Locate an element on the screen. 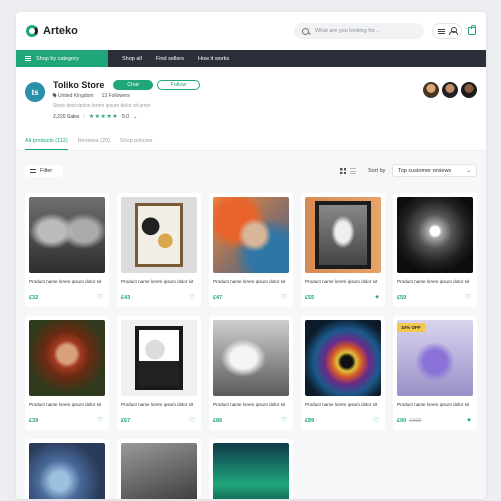 This screenshot has width=501, height=501. nav-link-find-sellers: Find sellers is located at coordinates (170, 59).